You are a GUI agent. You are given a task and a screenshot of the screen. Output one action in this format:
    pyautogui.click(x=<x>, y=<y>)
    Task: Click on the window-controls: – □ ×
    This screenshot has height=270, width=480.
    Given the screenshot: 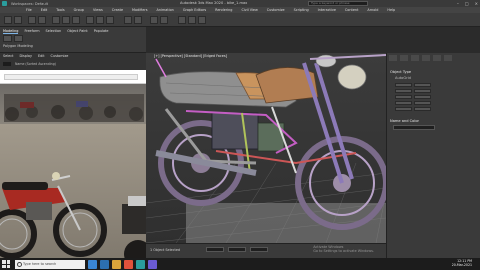 What is the action you would take?
    pyautogui.click(x=467, y=3)
    